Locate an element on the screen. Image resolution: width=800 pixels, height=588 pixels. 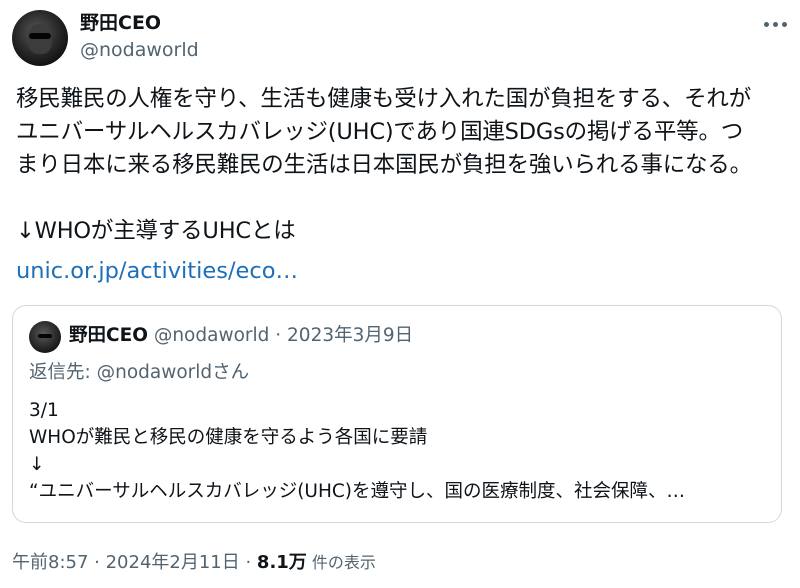
avatar is located at coordinates (40, 38).